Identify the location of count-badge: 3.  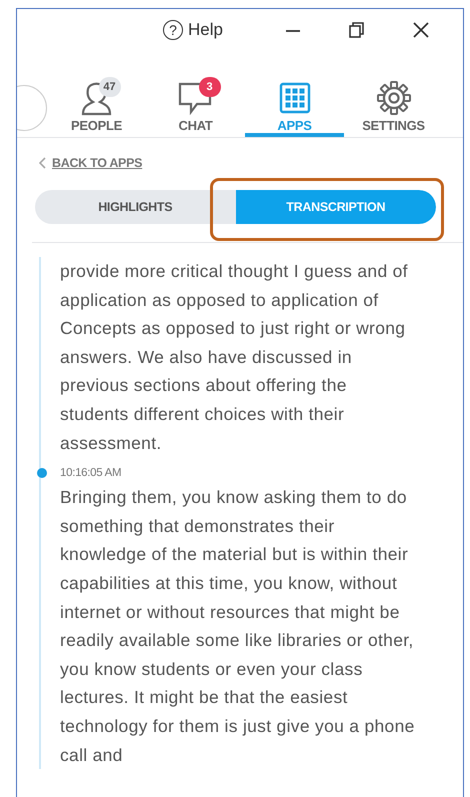
(209, 87).